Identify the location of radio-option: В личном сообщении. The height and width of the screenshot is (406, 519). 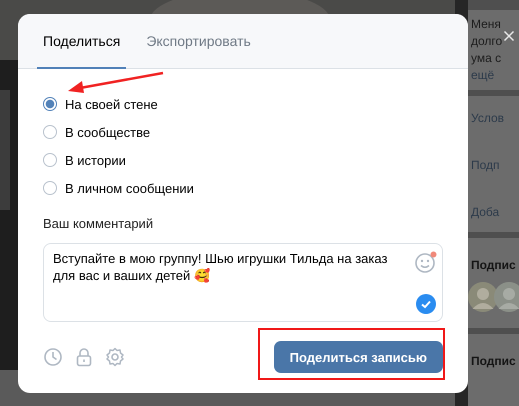
(243, 188).